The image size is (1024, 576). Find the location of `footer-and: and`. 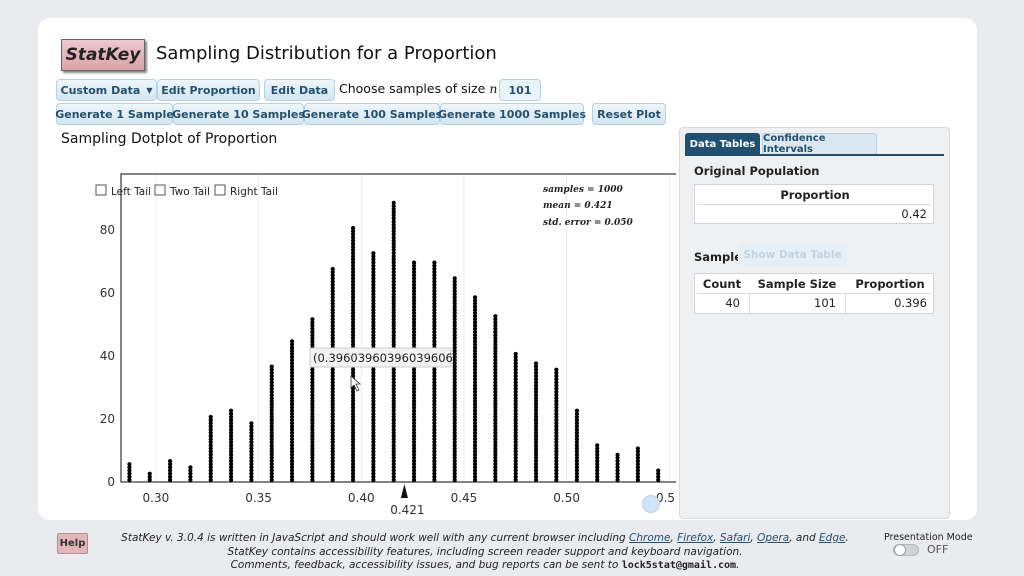

footer-and: and is located at coordinates (805, 538).